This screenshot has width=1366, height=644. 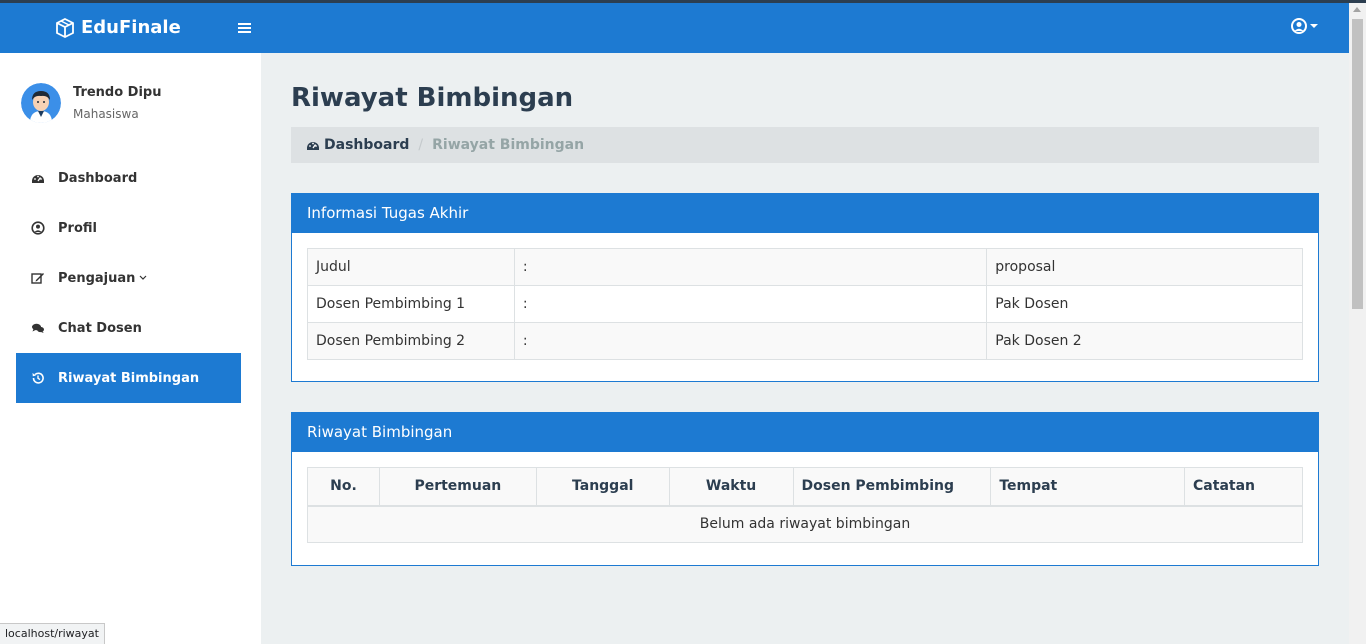 I want to click on info-label: Dosen Pembimbing 1, so click(x=411, y=304).